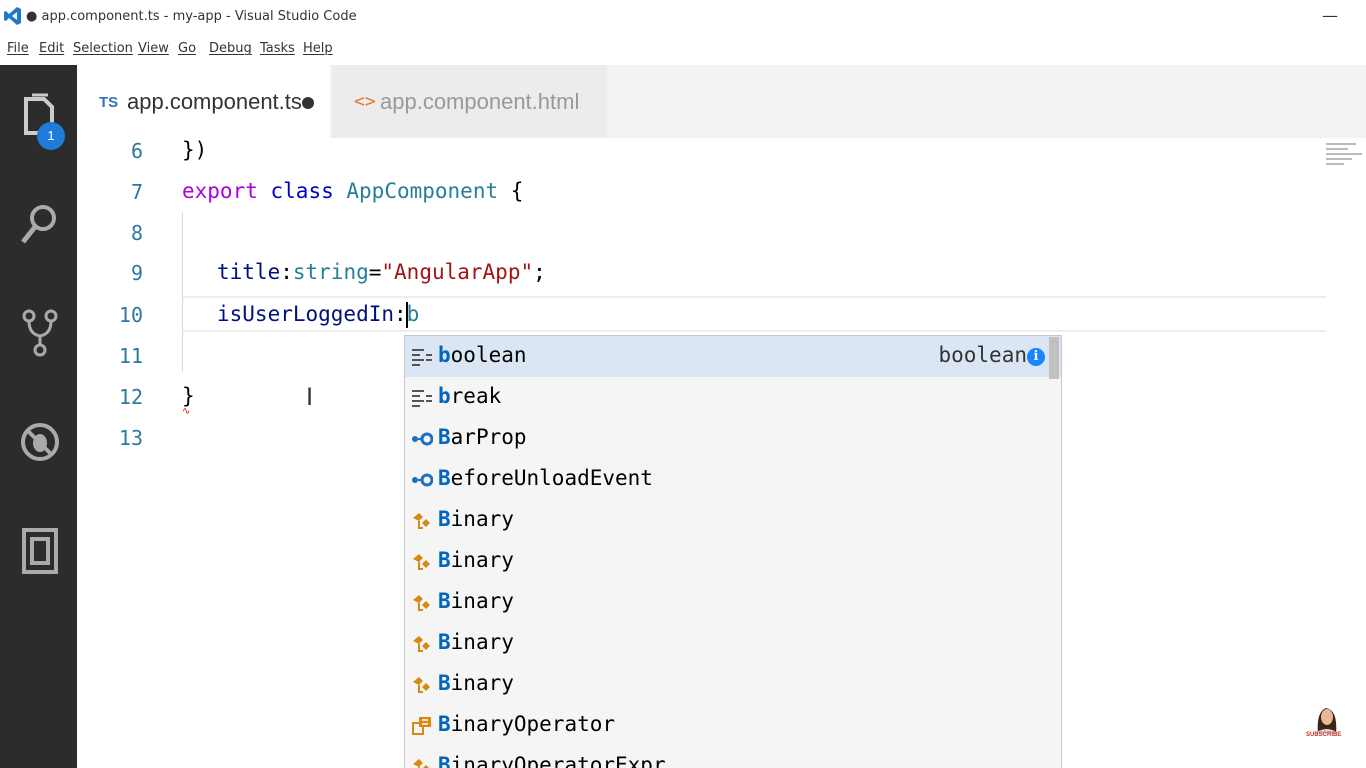 Image resolution: width=1366 pixels, height=768 pixels. I want to click on suggestion-item: break, so click(733, 397).